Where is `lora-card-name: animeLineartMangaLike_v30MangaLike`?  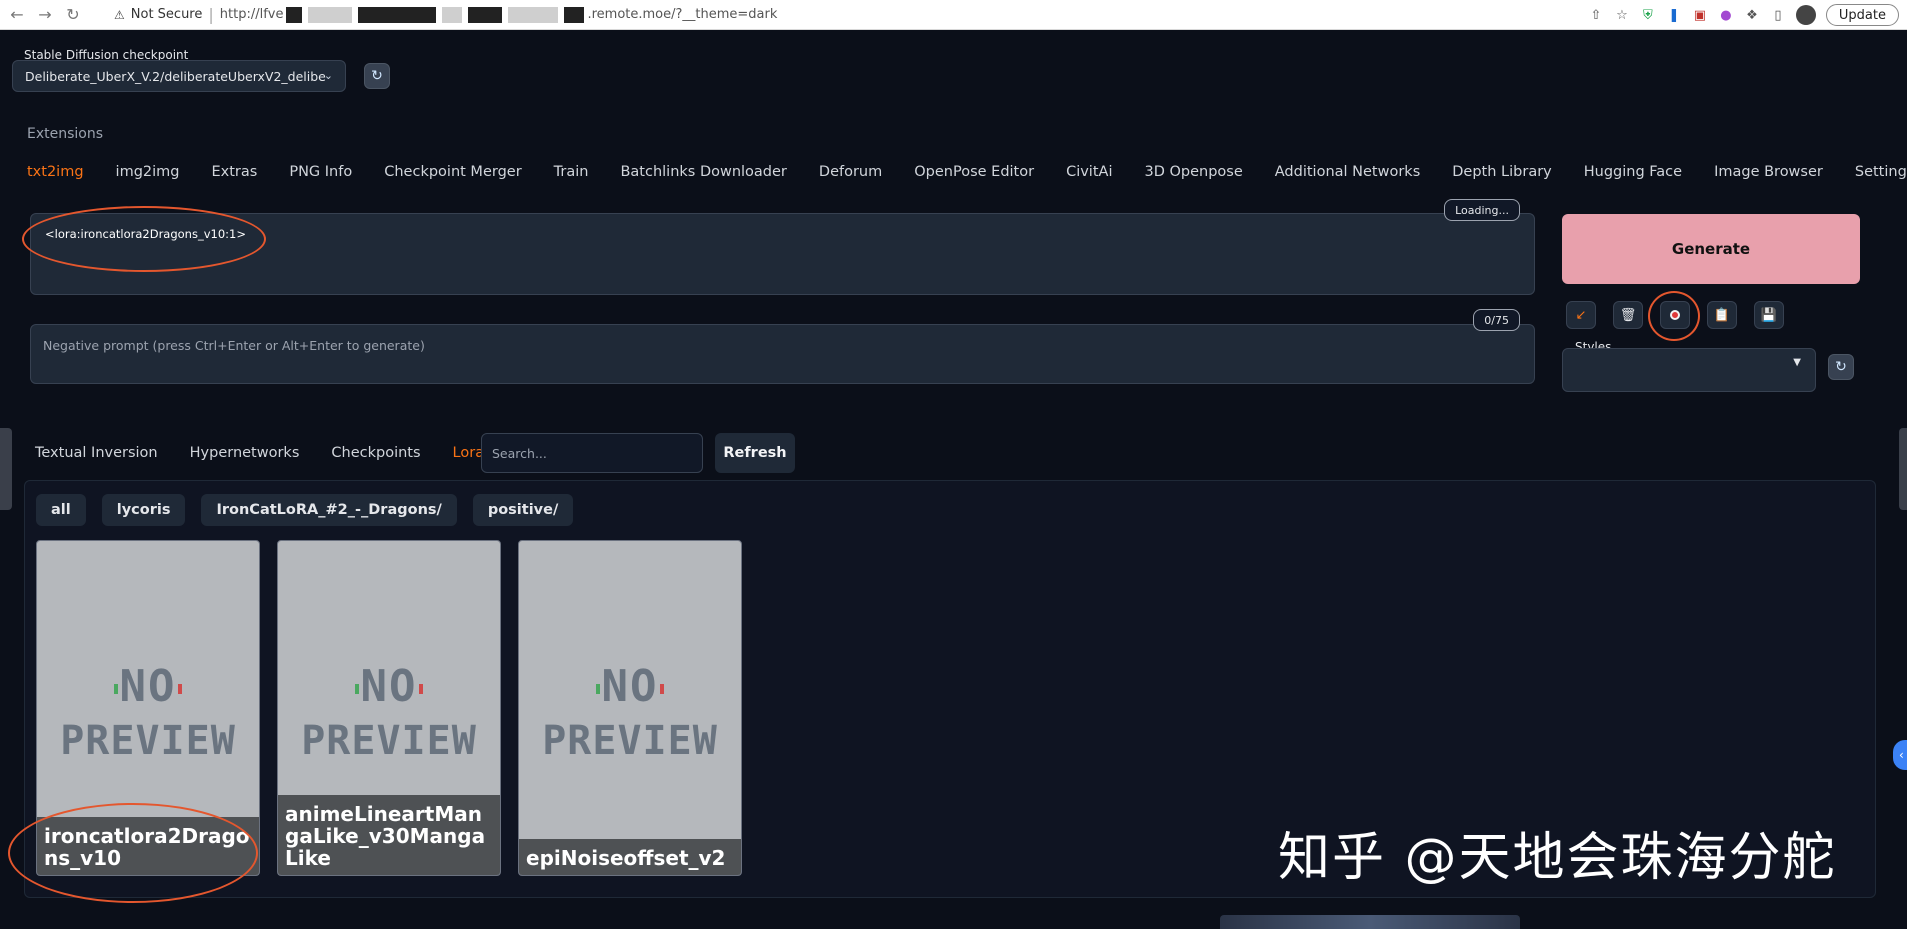
lora-card-name: animeLineartMangaLike_v30MangaLike is located at coordinates (389, 835).